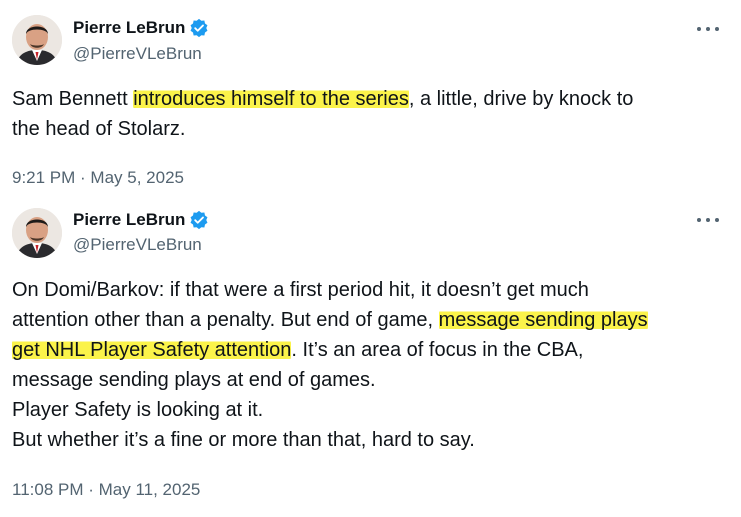  What do you see at coordinates (194, 380) in the screenshot?
I see `text-line: message sending plays at end of games.` at bounding box center [194, 380].